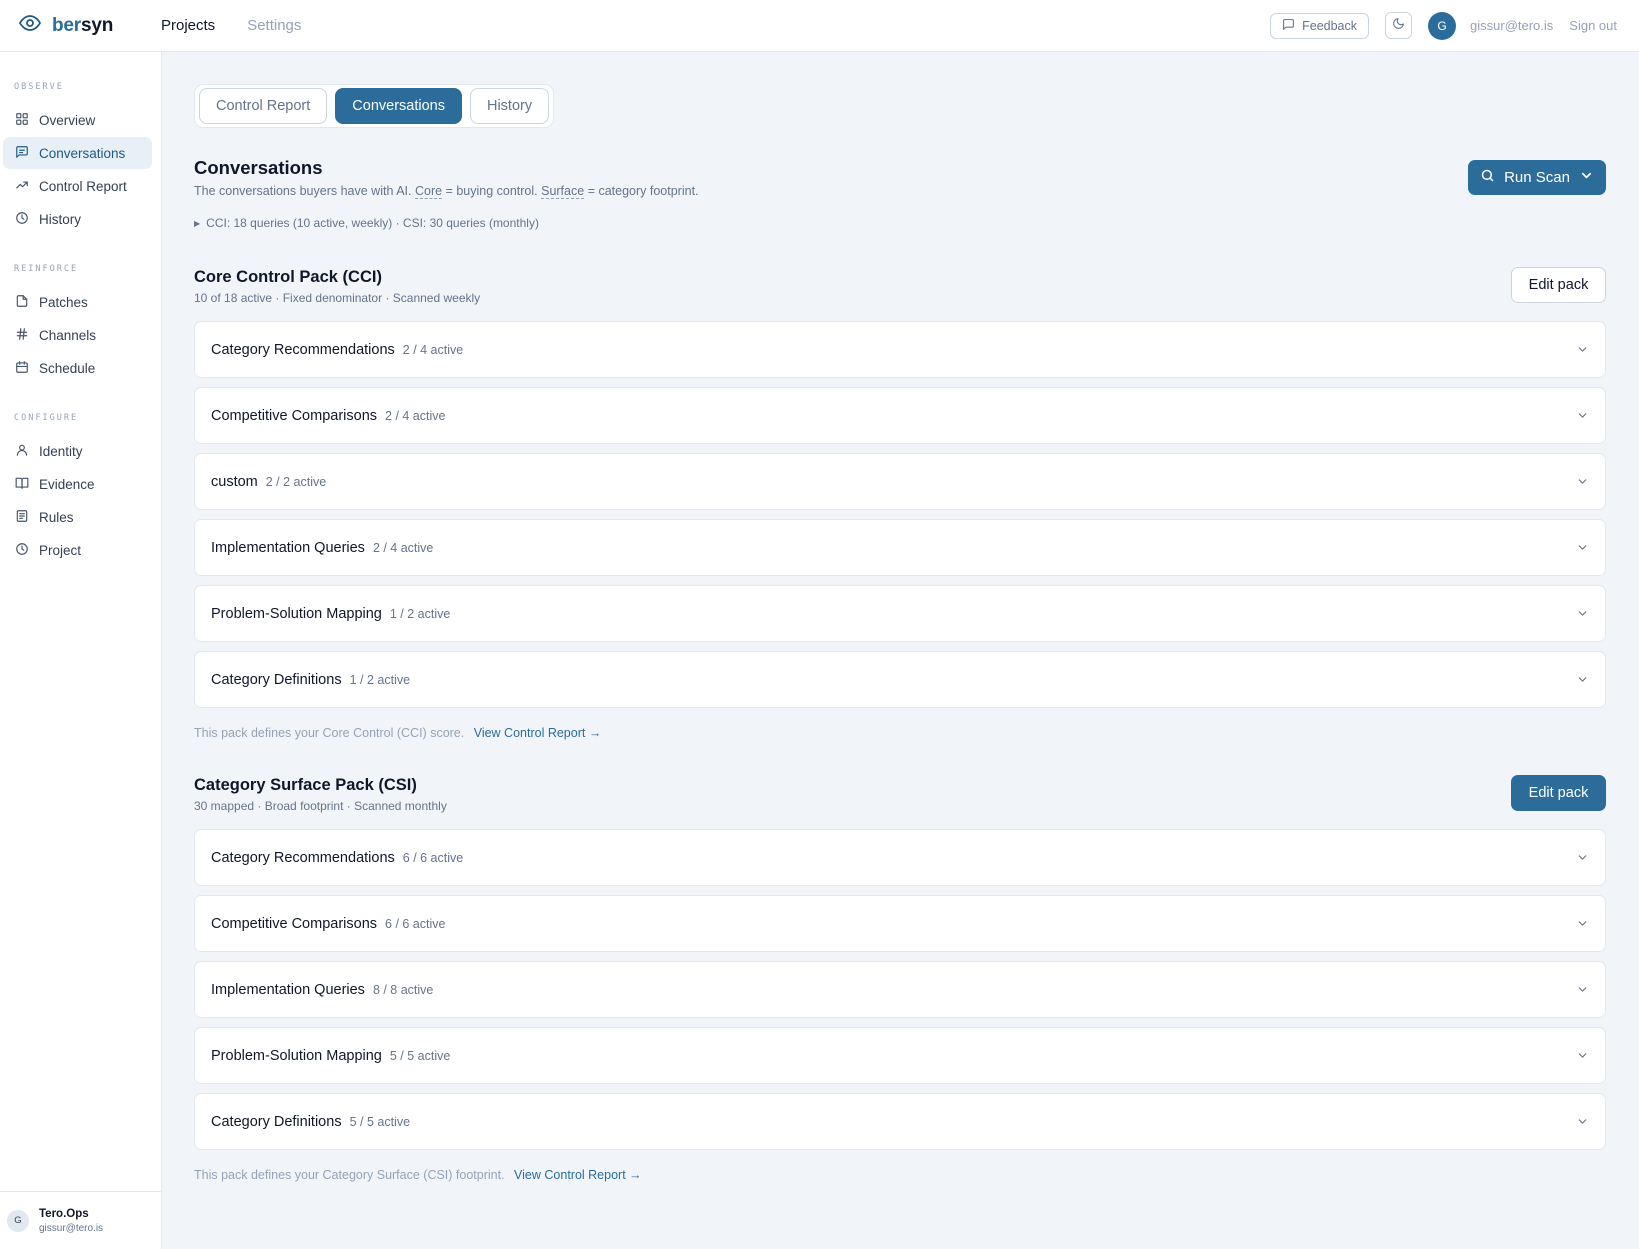  Describe the element at coordinates (27, 120) in the screenshot. I see `grid-icon` at that location.